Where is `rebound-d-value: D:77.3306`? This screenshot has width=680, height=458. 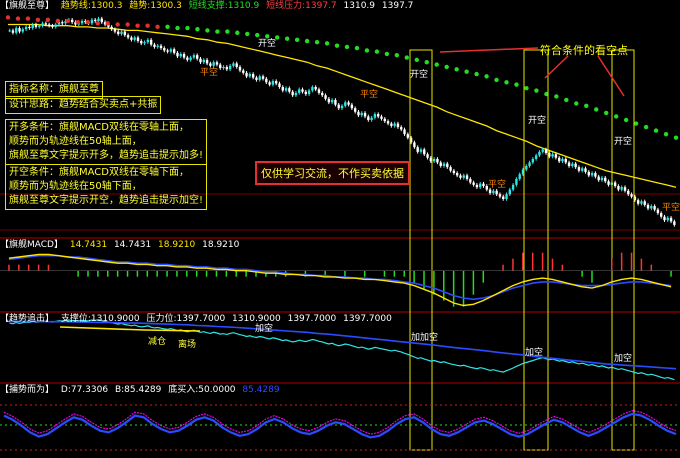
rebound-d-value: D:77.3306 is located at coordinates (84, 390).